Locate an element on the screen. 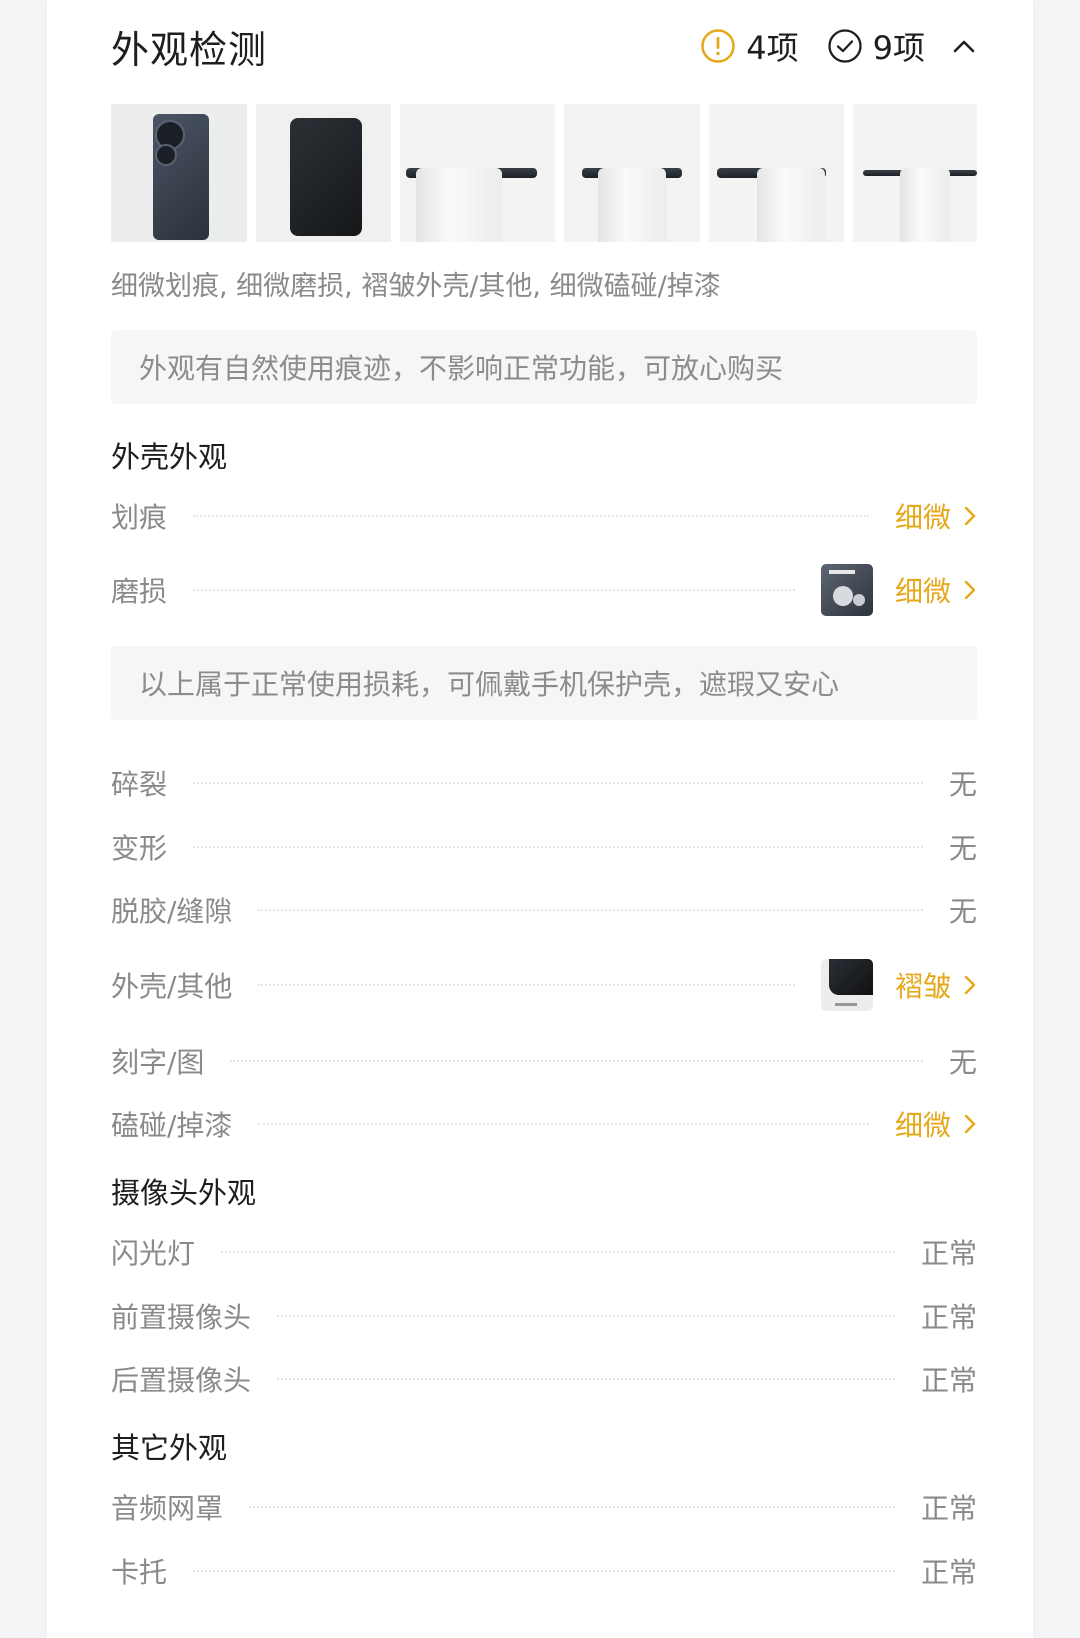  inspection-row-wear: 磨损 细微 is located at coordinates (544, 590).